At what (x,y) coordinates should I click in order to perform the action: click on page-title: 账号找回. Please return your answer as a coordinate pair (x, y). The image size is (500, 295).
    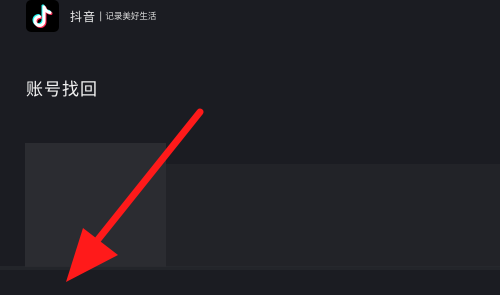
    Looking at the image, I should click on (62, 90).